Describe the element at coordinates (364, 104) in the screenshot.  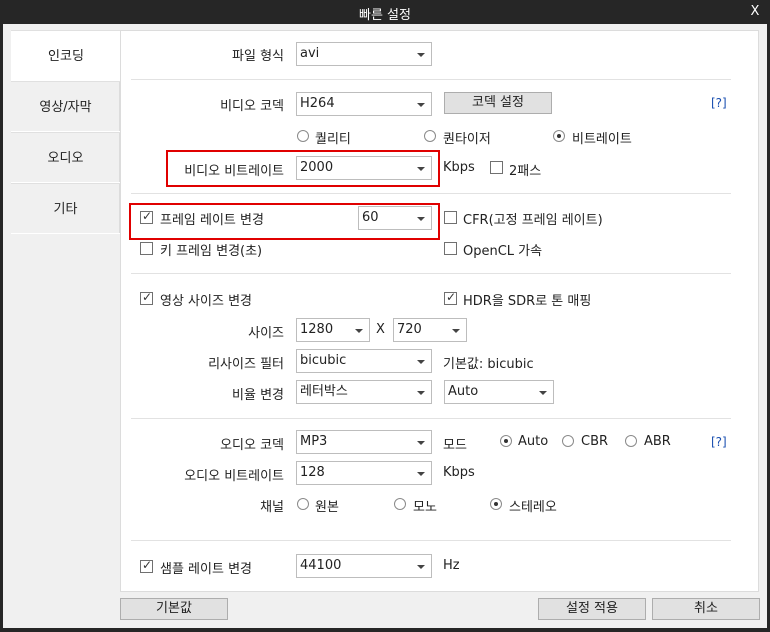
I see `video-codec-select: H264` at that location.